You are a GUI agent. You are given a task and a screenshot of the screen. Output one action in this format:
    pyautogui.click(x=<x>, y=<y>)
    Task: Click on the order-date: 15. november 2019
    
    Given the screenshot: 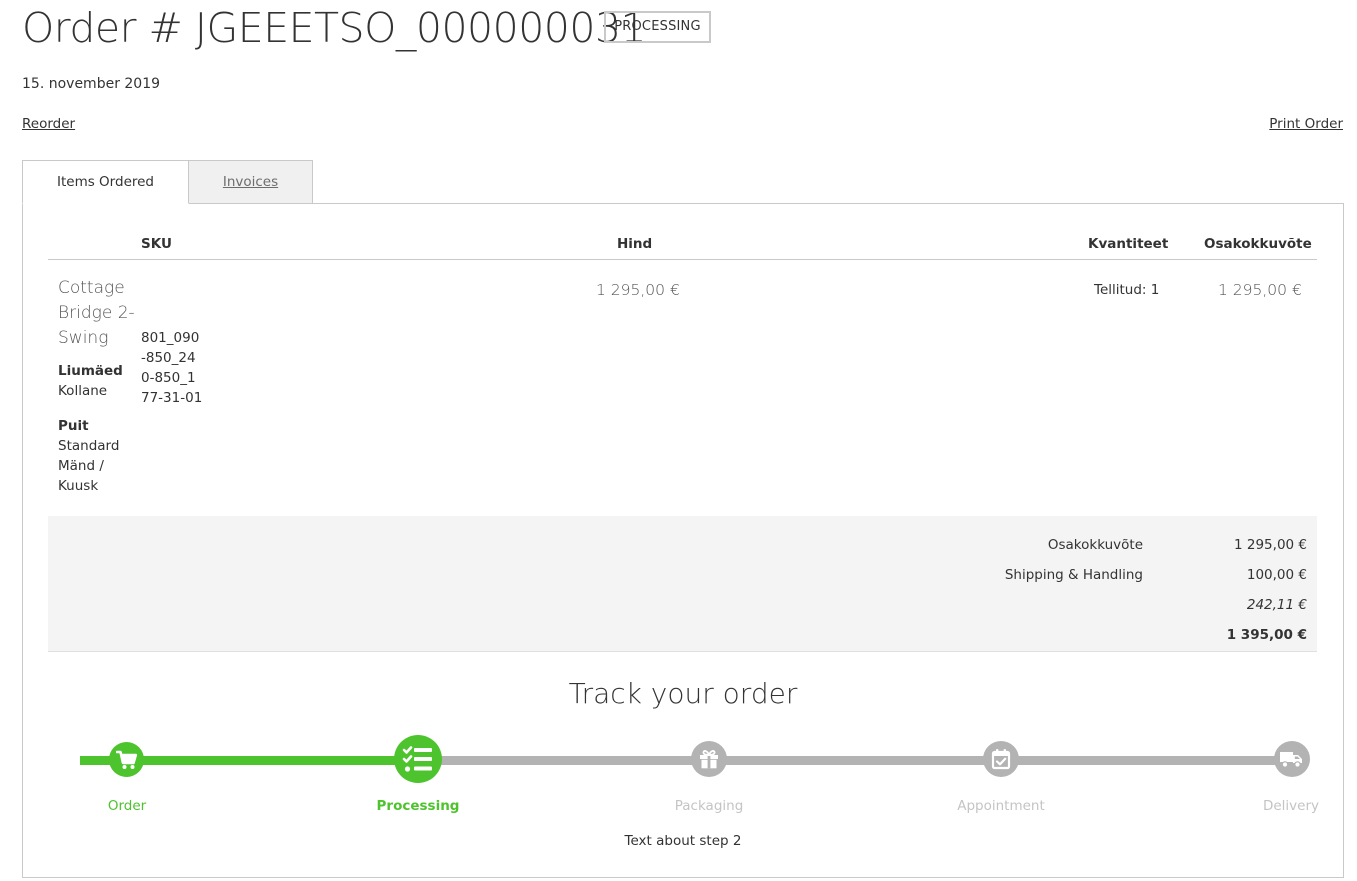 What is the action you would take?
    pyautogui.click(x=91, y=84)
    